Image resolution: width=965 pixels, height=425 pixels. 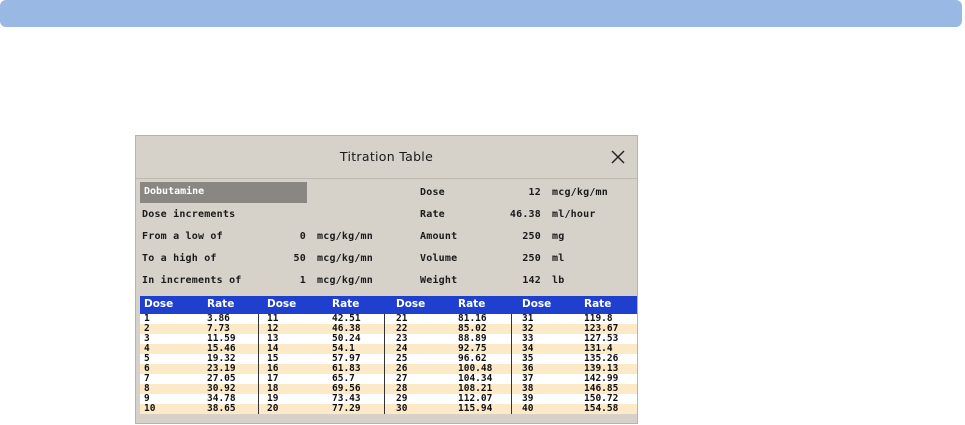 What do you see at coordinates (517, 280) in the screenshot?
I see `weight-value: 142` at bounding box center [517, 280].